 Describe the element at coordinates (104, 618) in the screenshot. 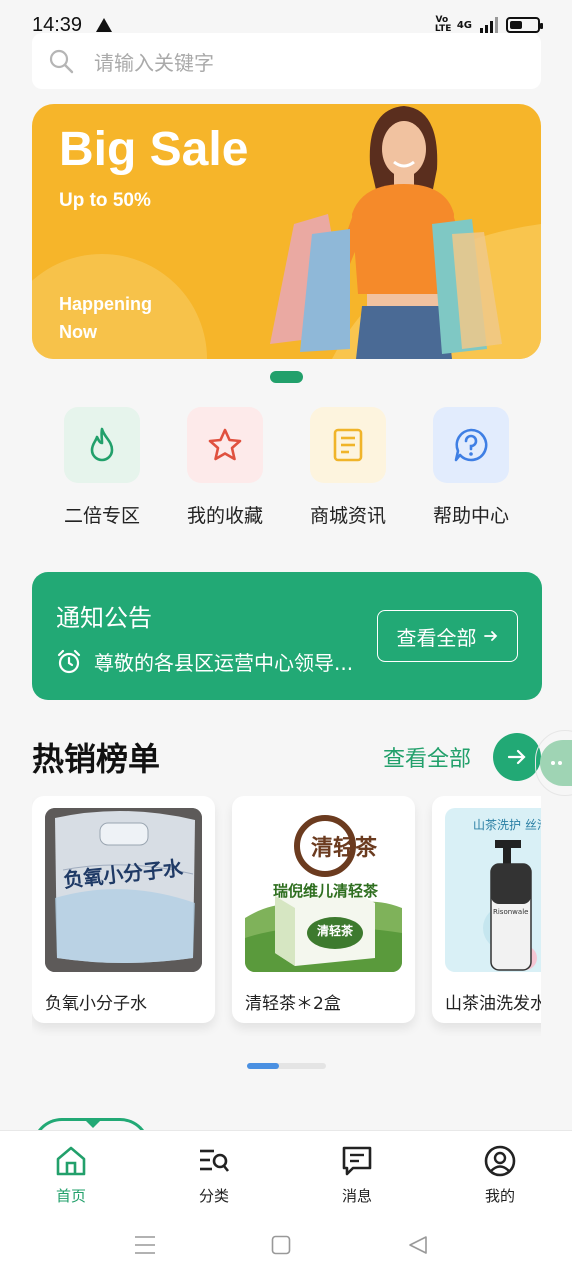

I see `notice-title: 通知公告` at that location.